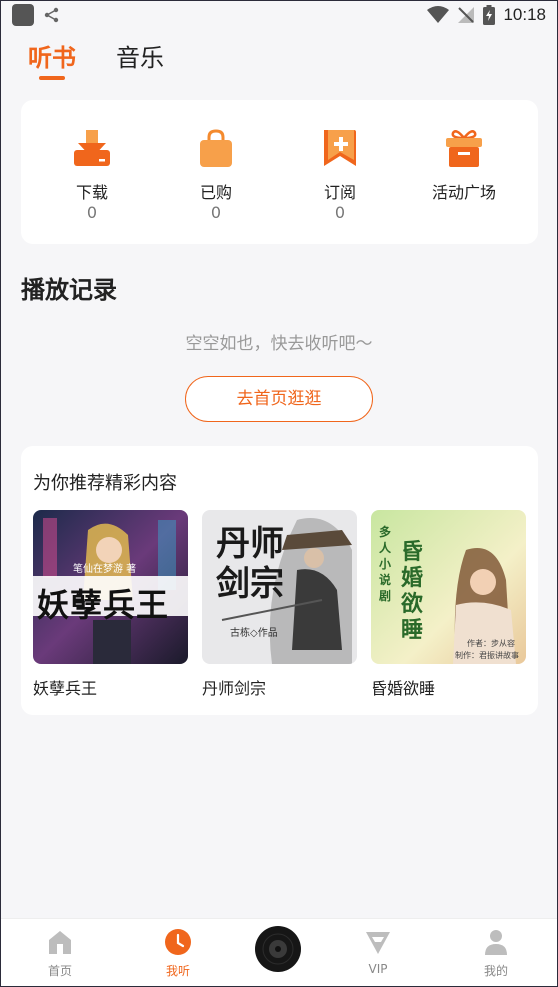 The width and height of the screenshot is (558, 987). What do you see at coordinates (438, 14) in the screenshot?
I see `wifi-icon` at bounding box center [438, 14].